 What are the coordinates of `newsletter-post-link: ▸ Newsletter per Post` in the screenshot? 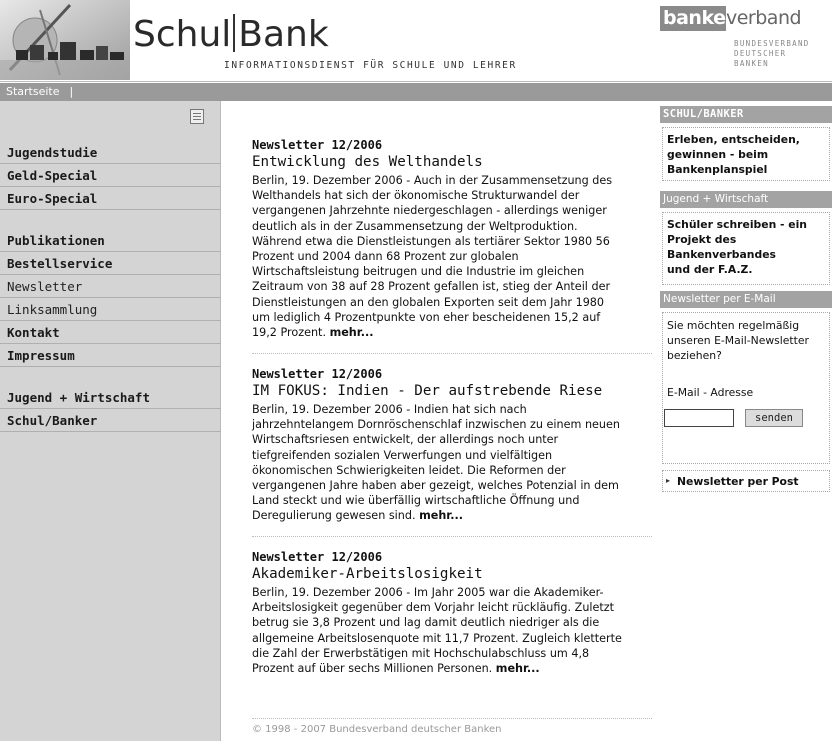 It's located at (746, 481).